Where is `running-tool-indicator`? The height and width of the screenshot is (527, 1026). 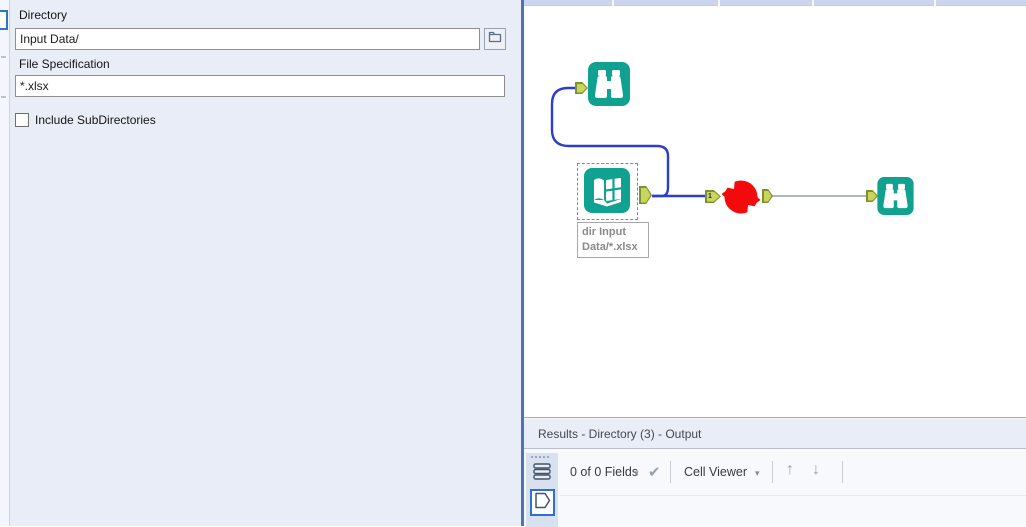 running-tool-indicator is located at coordinates (741, 199).